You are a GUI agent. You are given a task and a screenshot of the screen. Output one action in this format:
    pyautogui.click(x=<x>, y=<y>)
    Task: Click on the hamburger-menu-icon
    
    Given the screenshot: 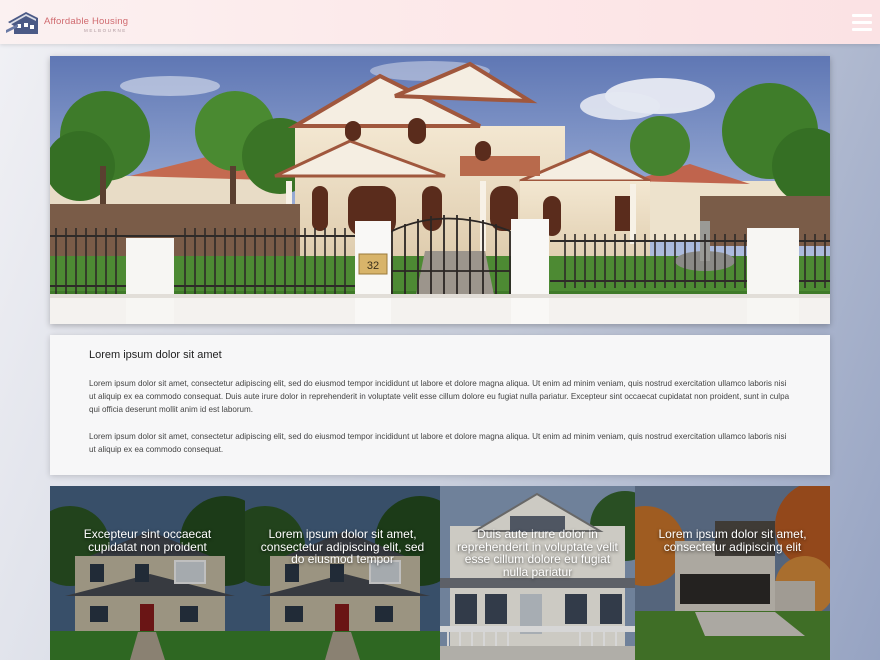 What is the action you would take?
    pyautogui.click(x=862, y=23)
    